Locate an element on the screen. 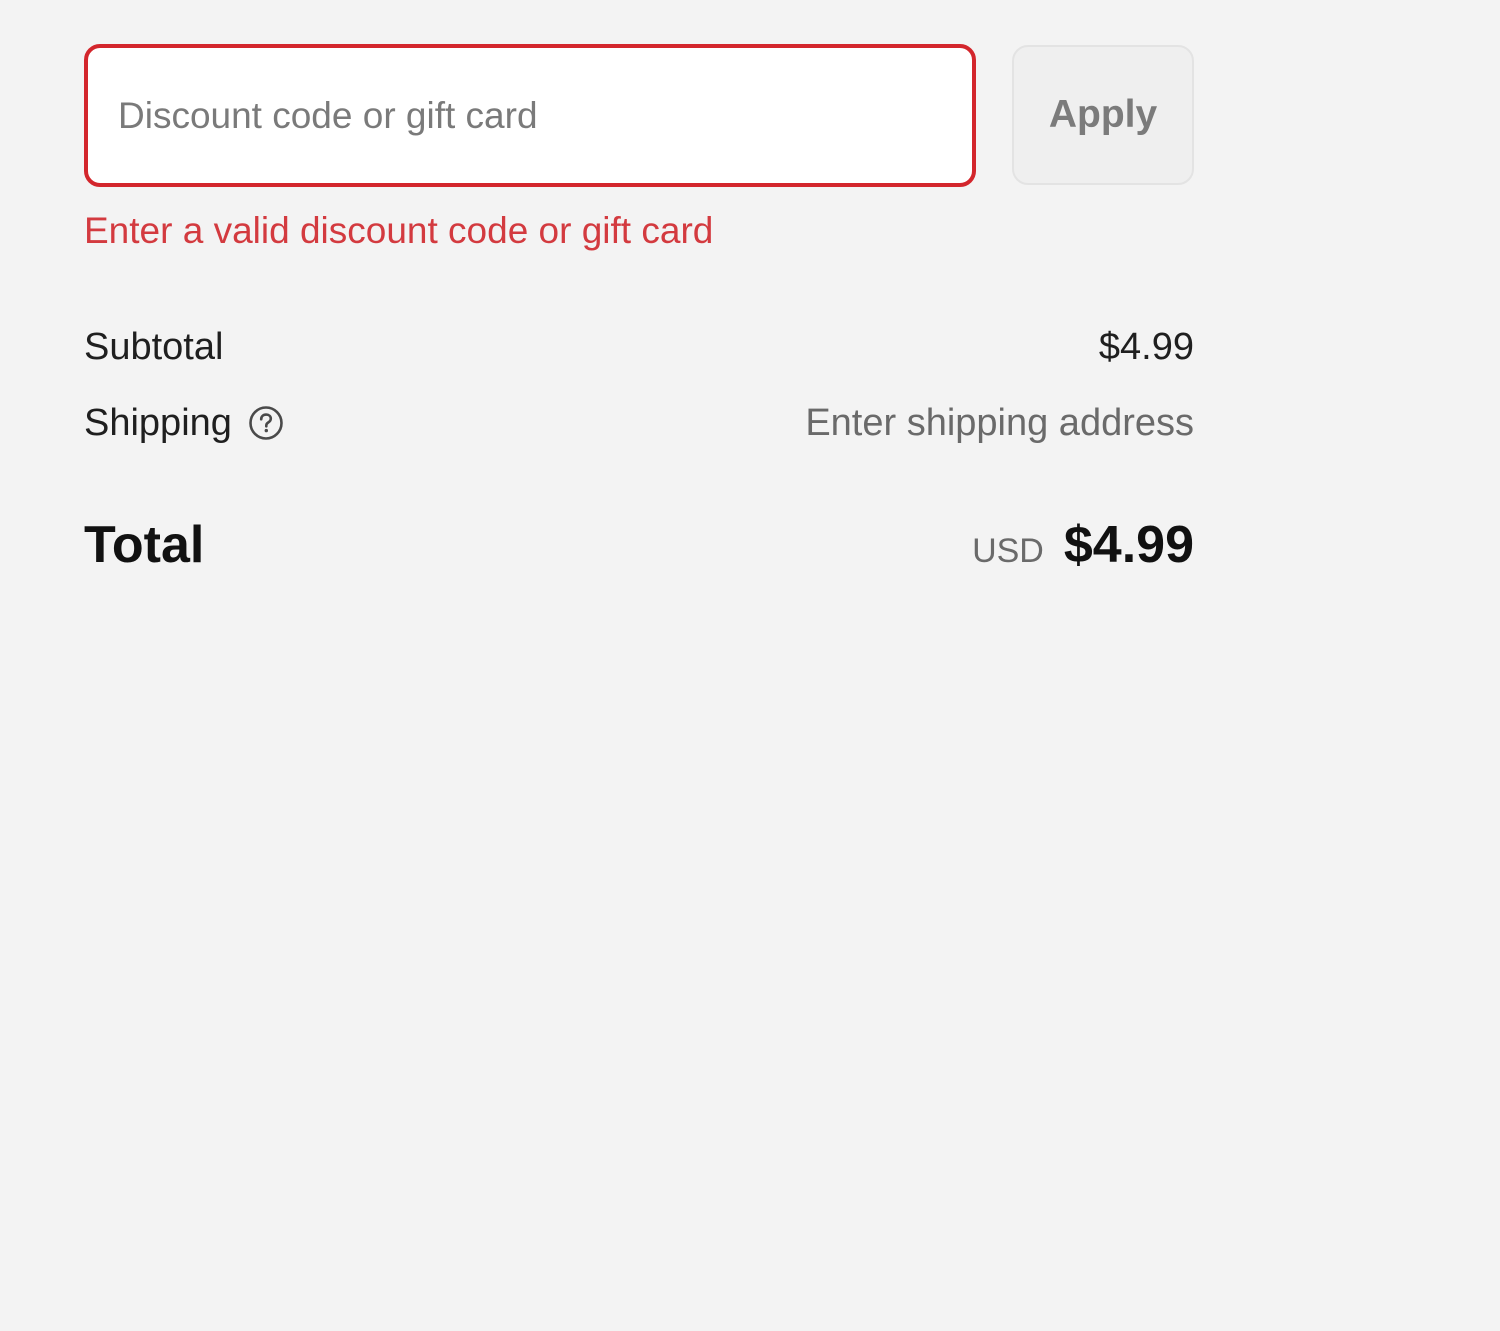  question-circle-icon is located at coordinates (266, 423).